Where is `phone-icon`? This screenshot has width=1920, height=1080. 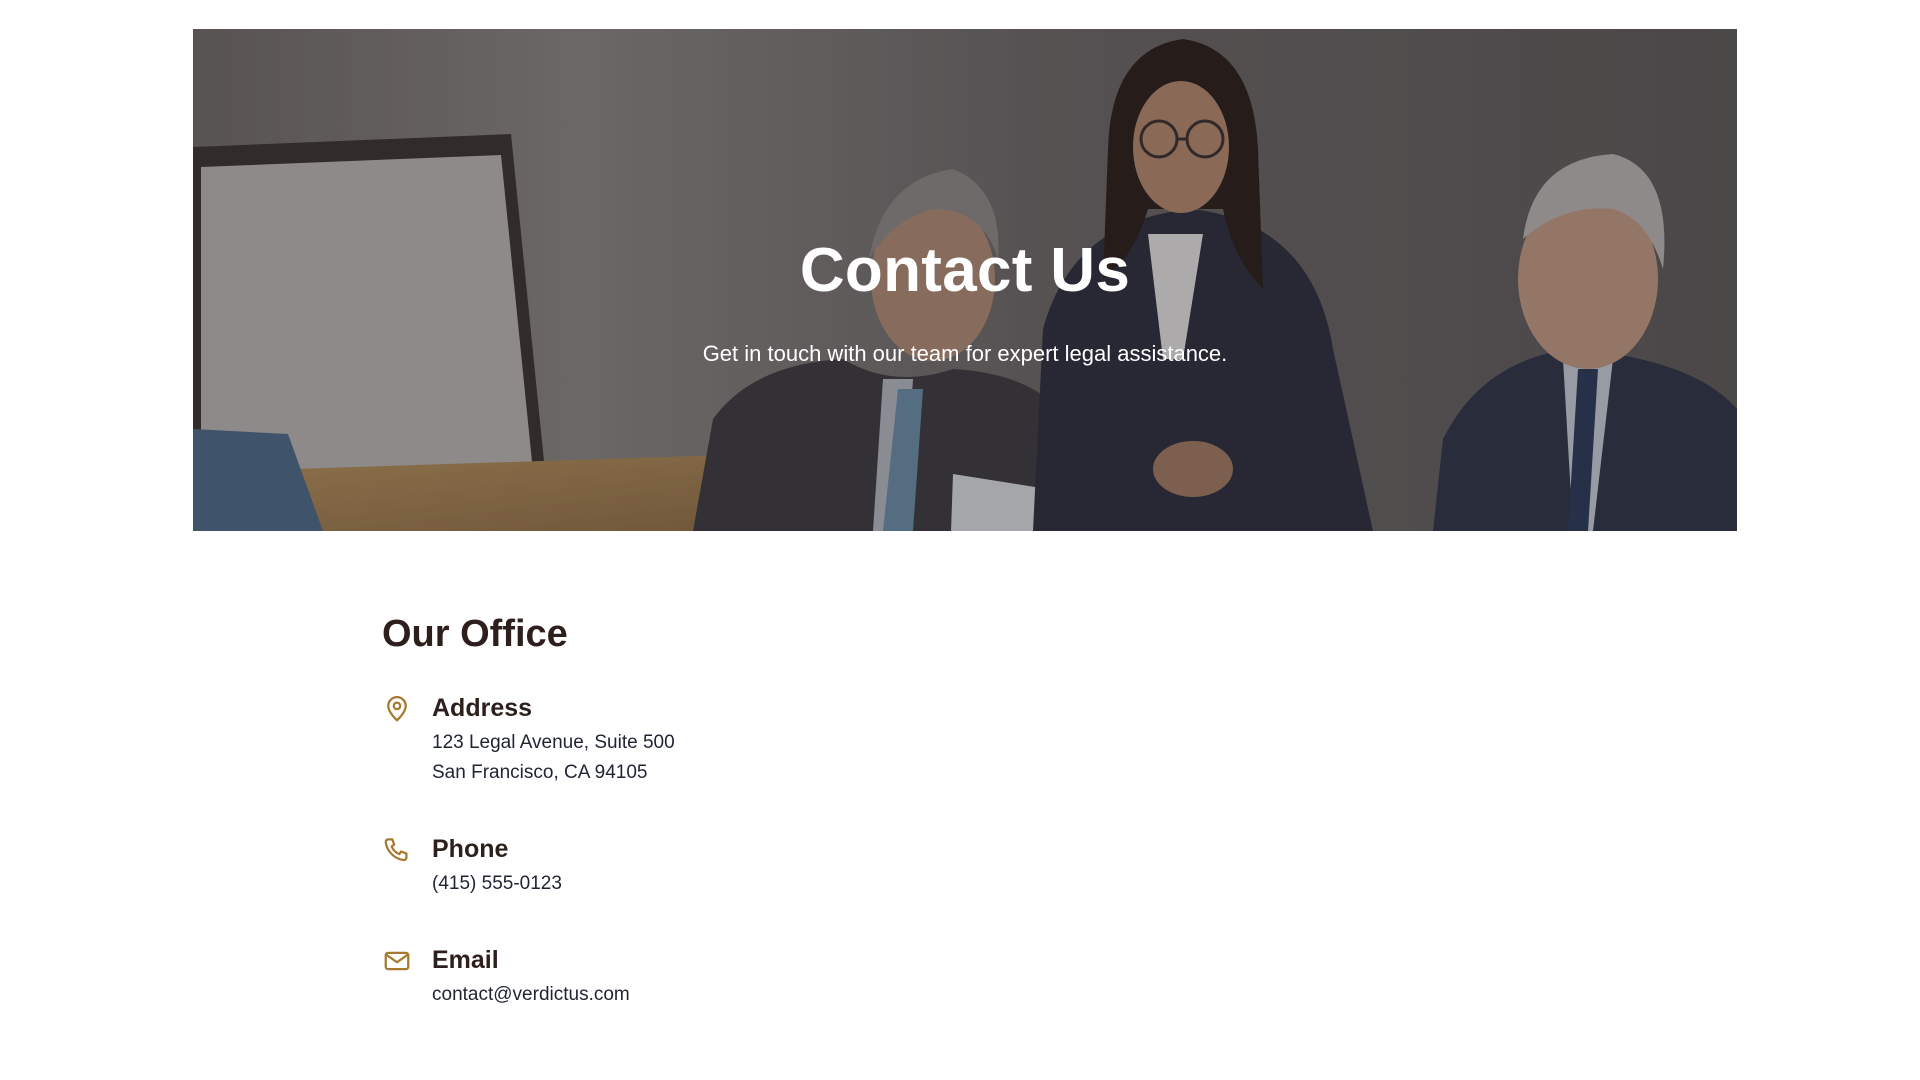 phone-icon is located at coordinates (396, 850).